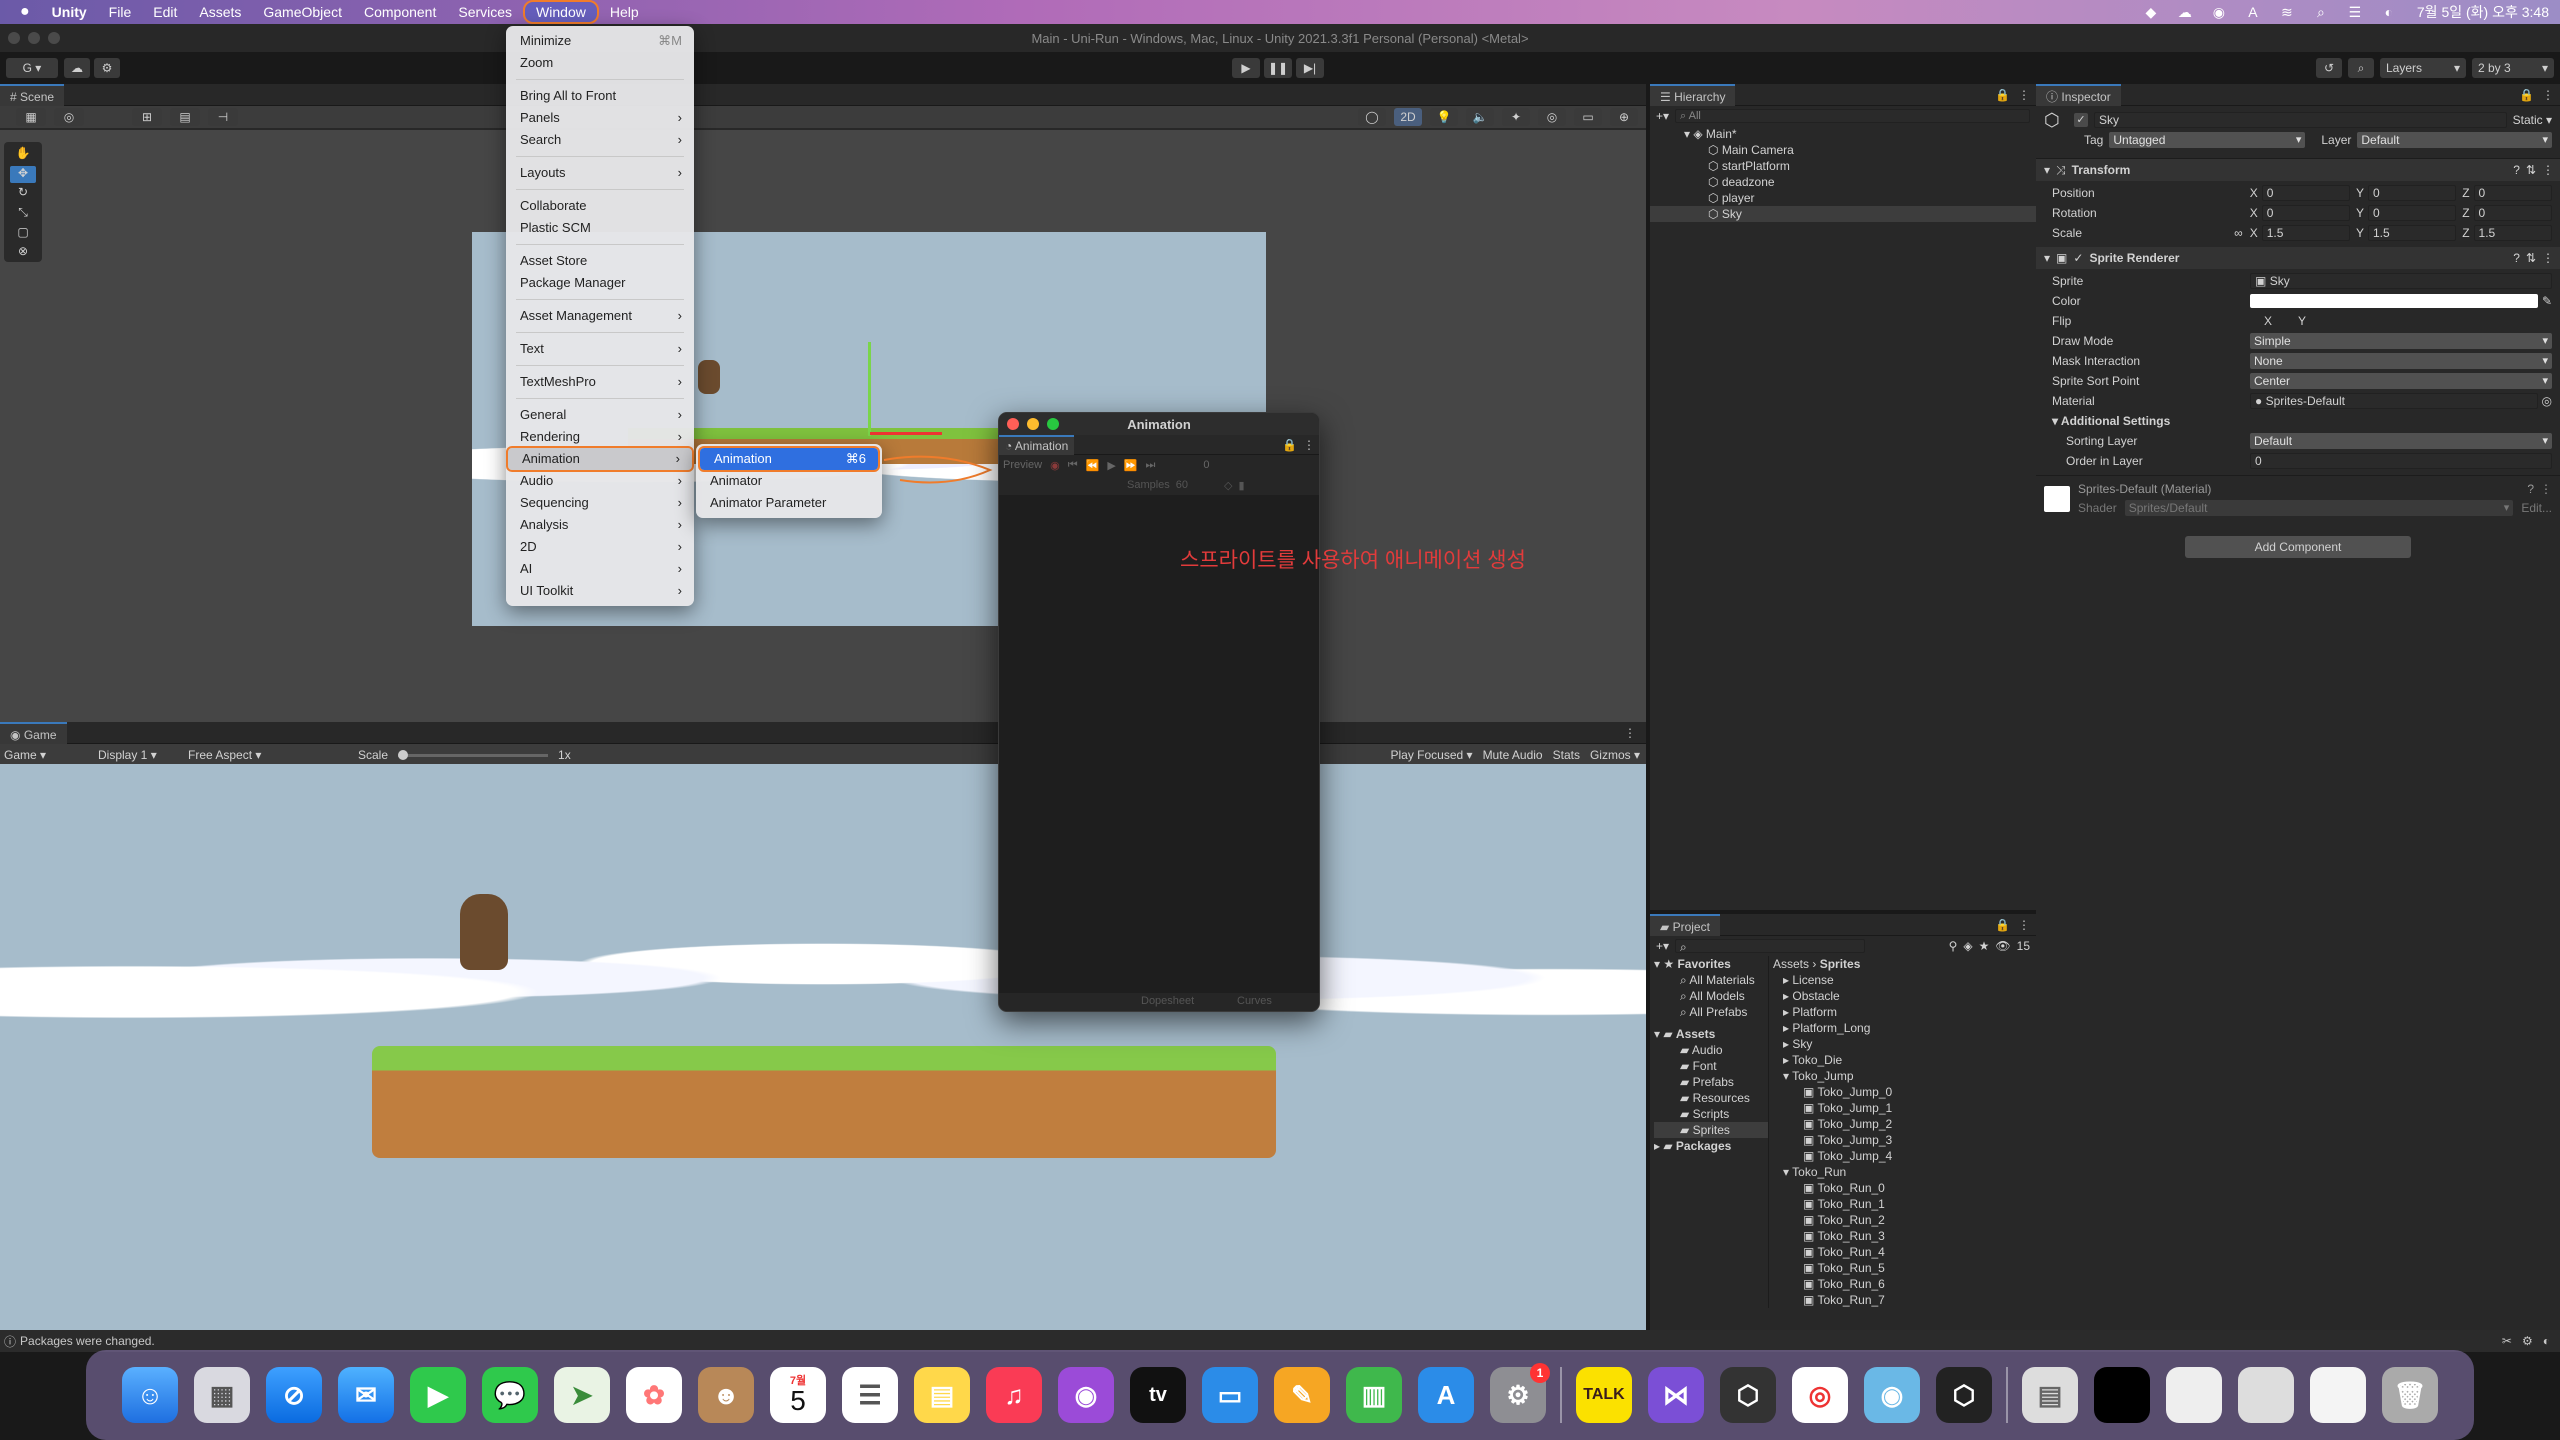  I want to click on menu-component: Component, so click(400, 12).